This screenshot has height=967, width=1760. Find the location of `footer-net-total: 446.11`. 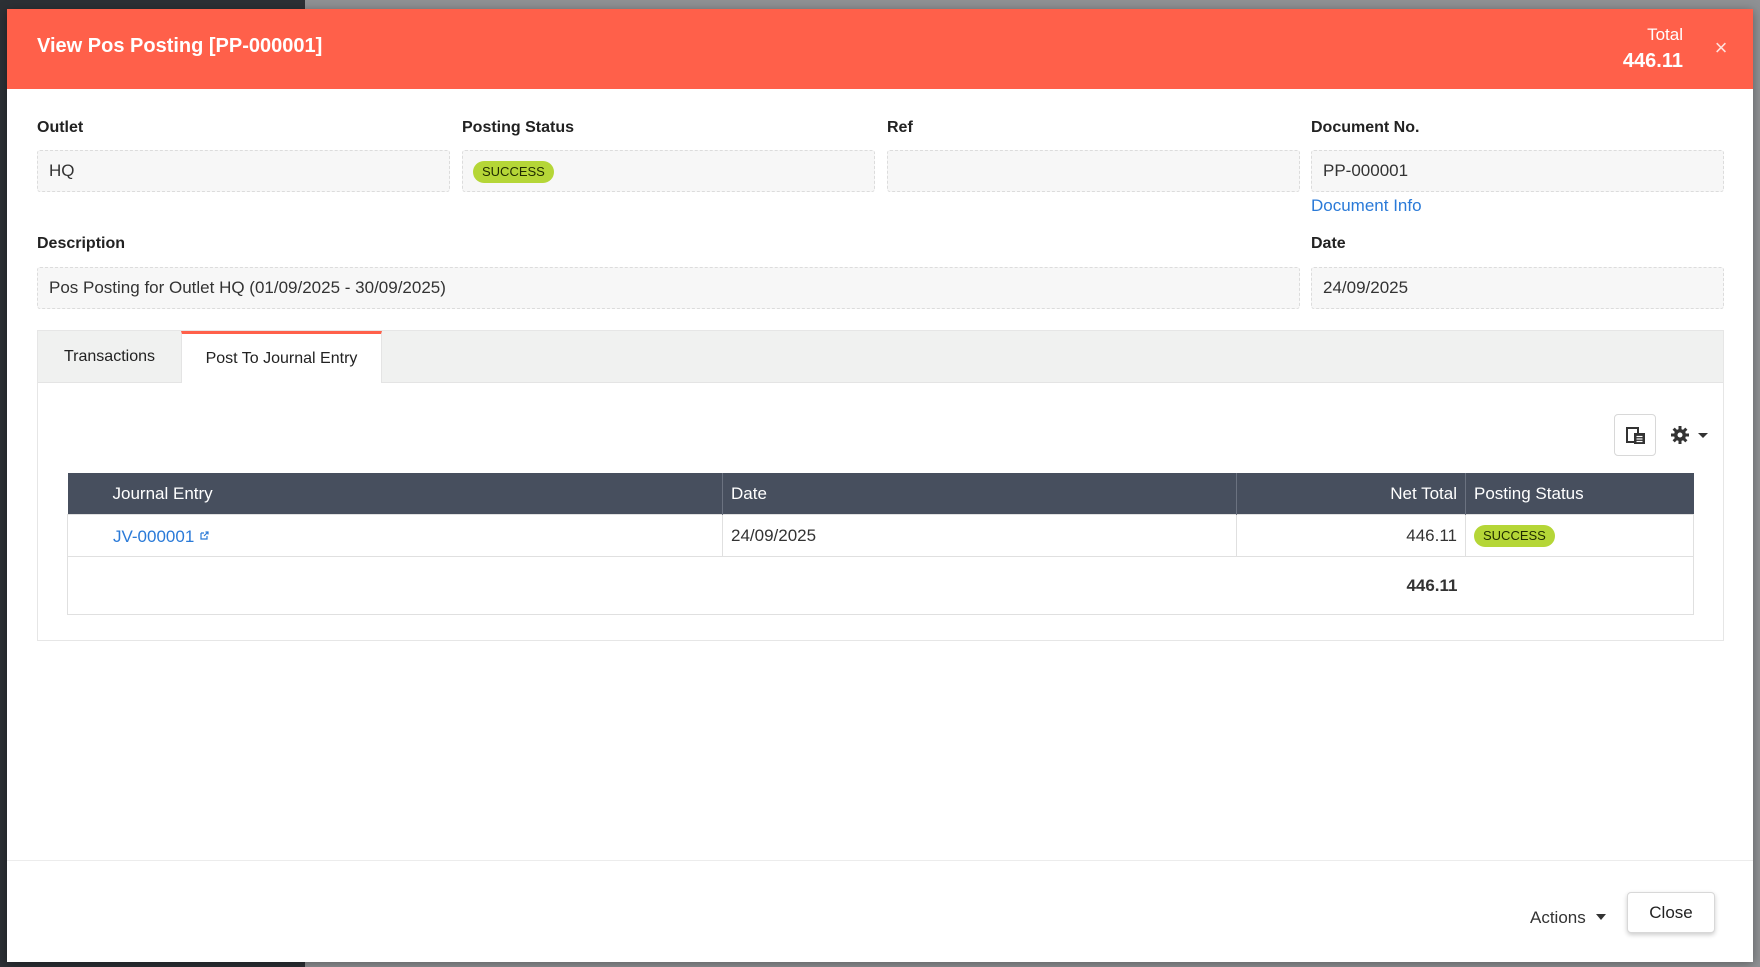

footer-net-total: 446.11 is located at coordinates (1351, 585).